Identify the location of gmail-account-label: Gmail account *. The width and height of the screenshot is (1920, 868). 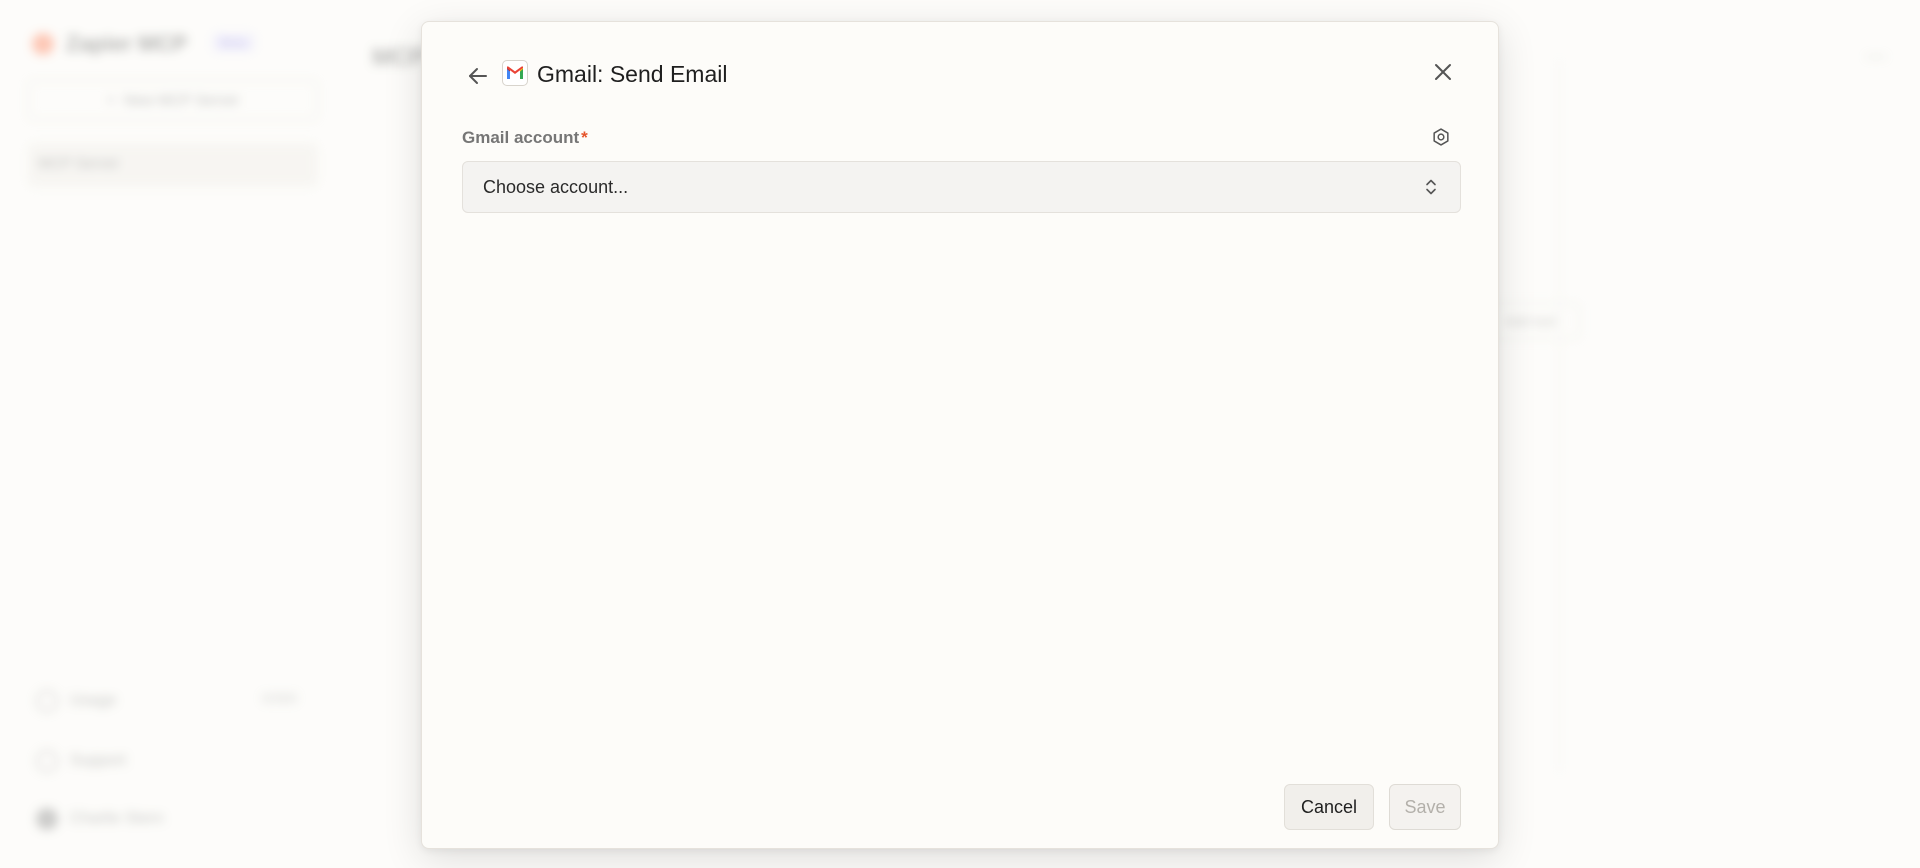
(525, 138).